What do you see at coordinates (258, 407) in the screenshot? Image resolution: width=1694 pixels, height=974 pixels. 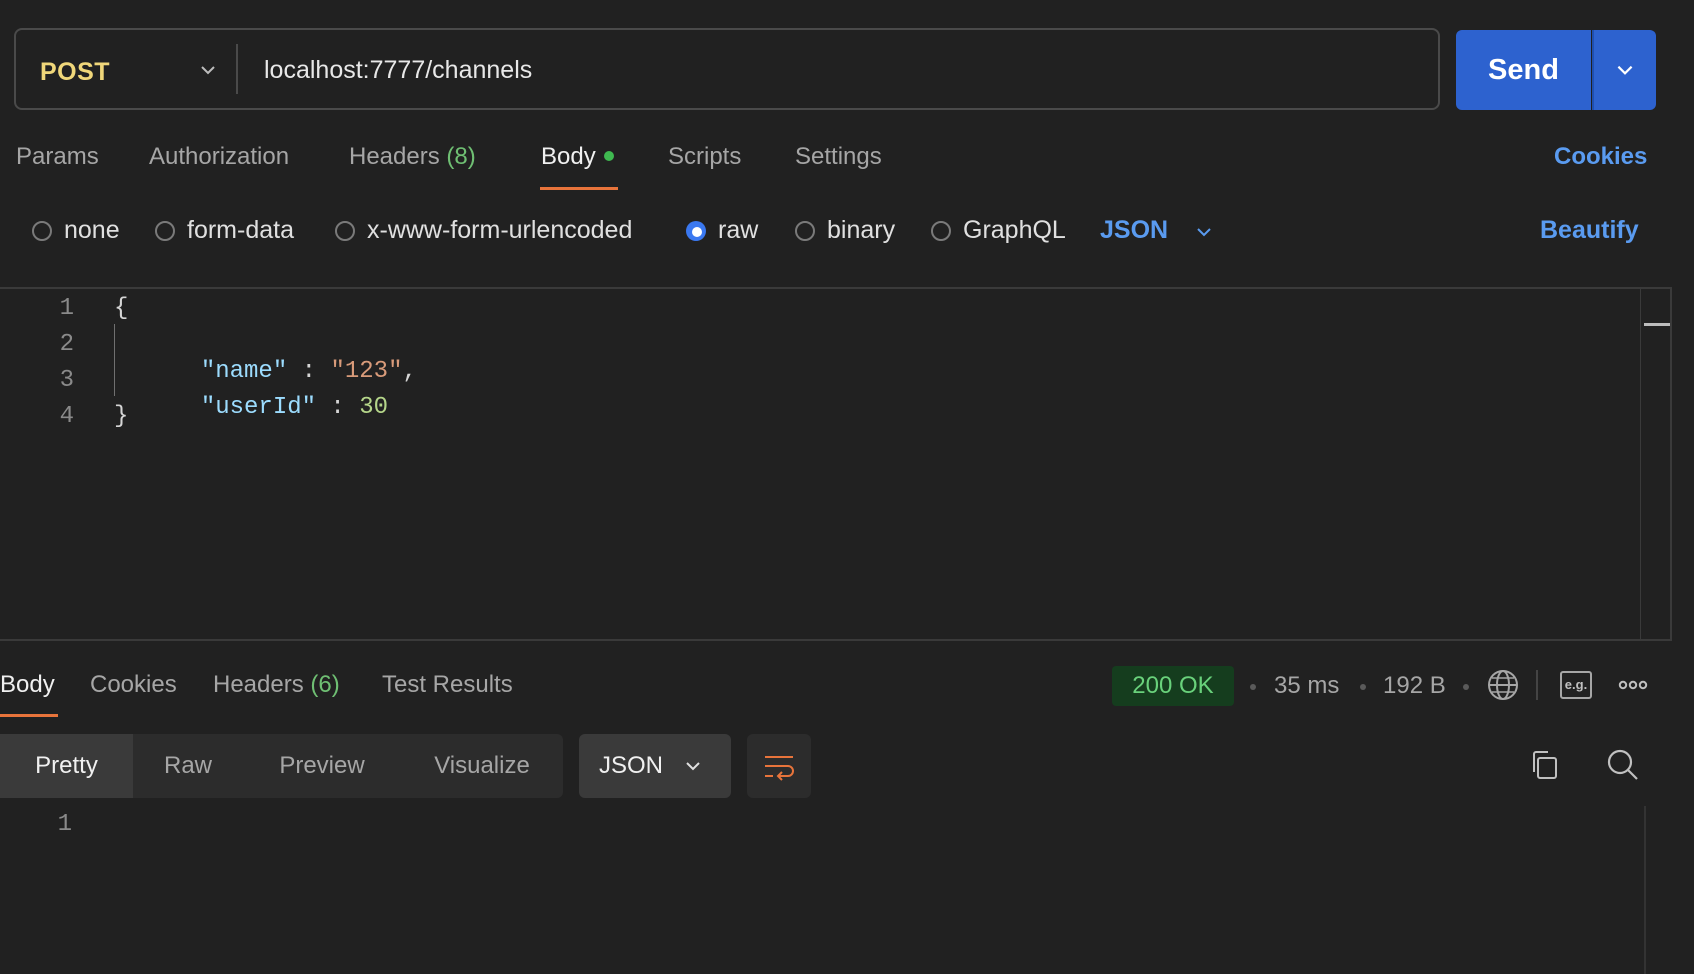 I see `json-key: "userId"` at bounding box center [258, 407].